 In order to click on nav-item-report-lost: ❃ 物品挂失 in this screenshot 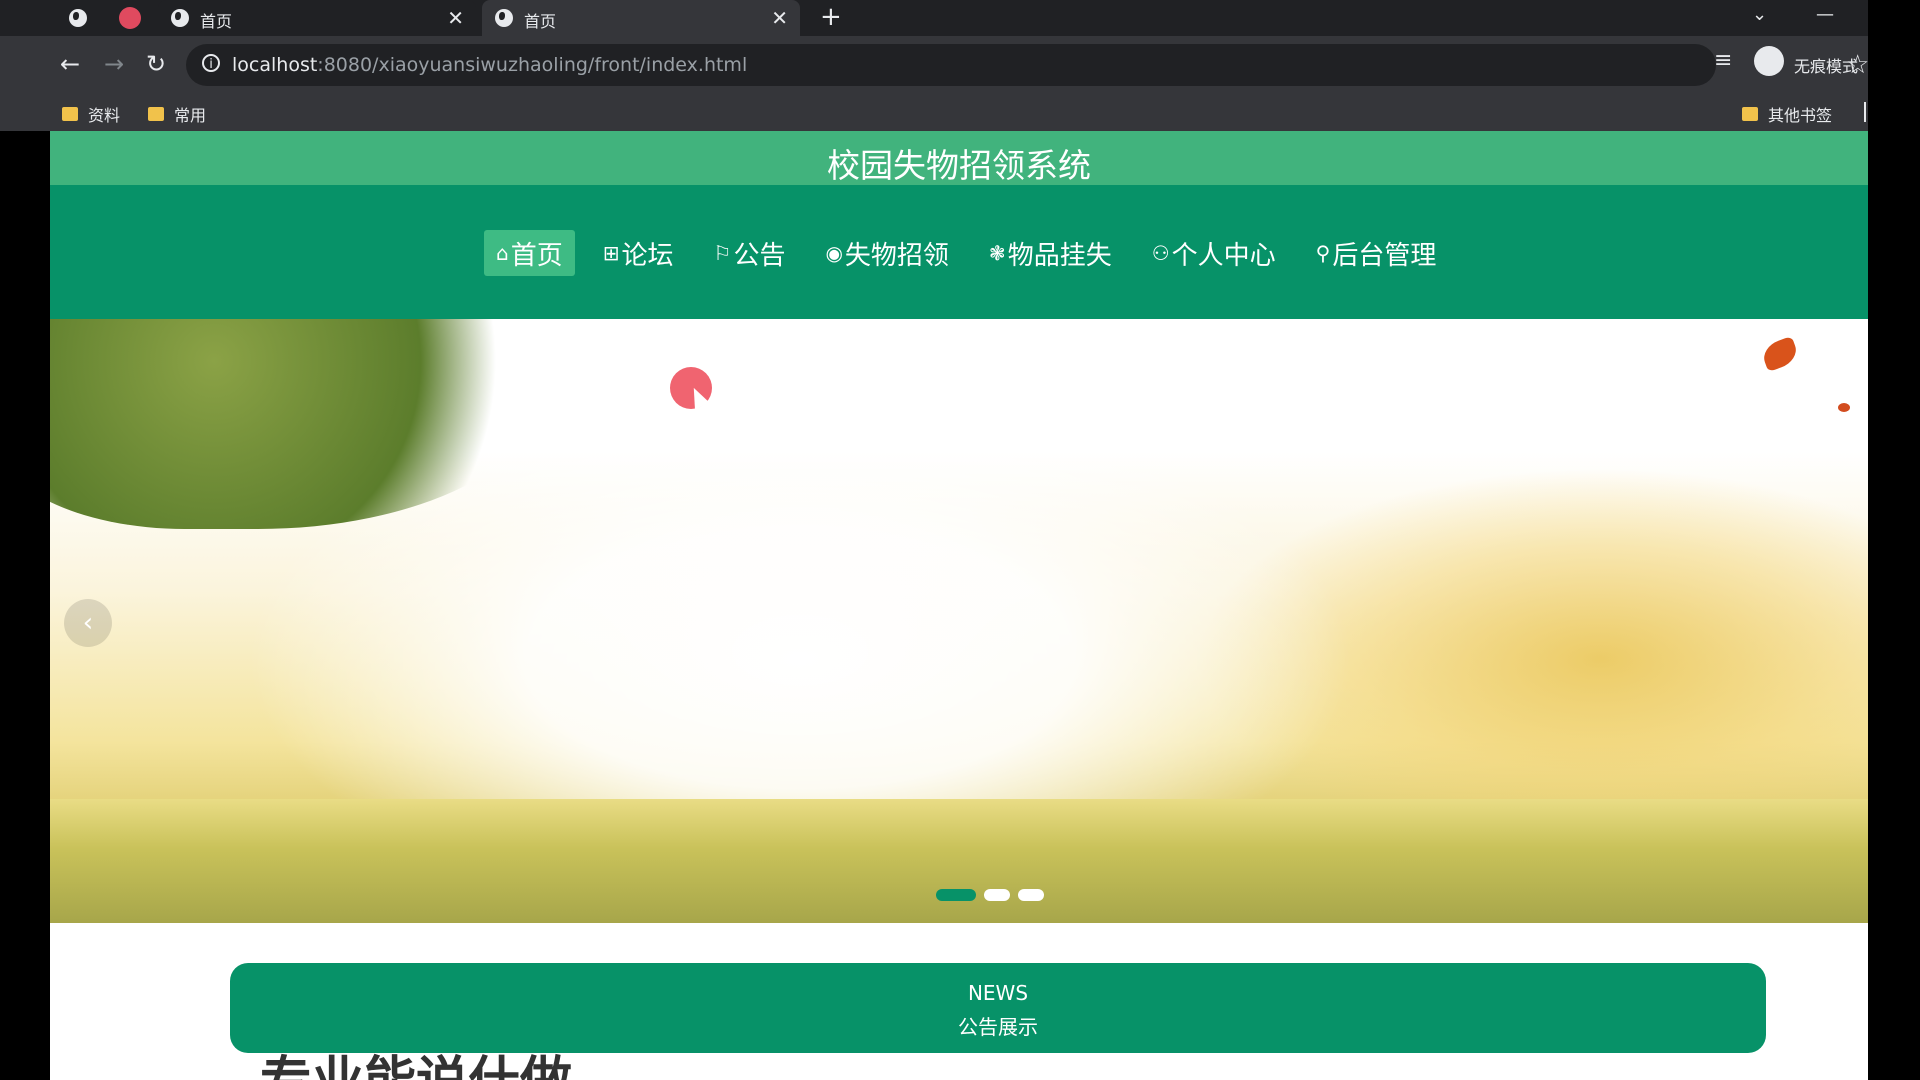, I will do `click(1050, 253)`.